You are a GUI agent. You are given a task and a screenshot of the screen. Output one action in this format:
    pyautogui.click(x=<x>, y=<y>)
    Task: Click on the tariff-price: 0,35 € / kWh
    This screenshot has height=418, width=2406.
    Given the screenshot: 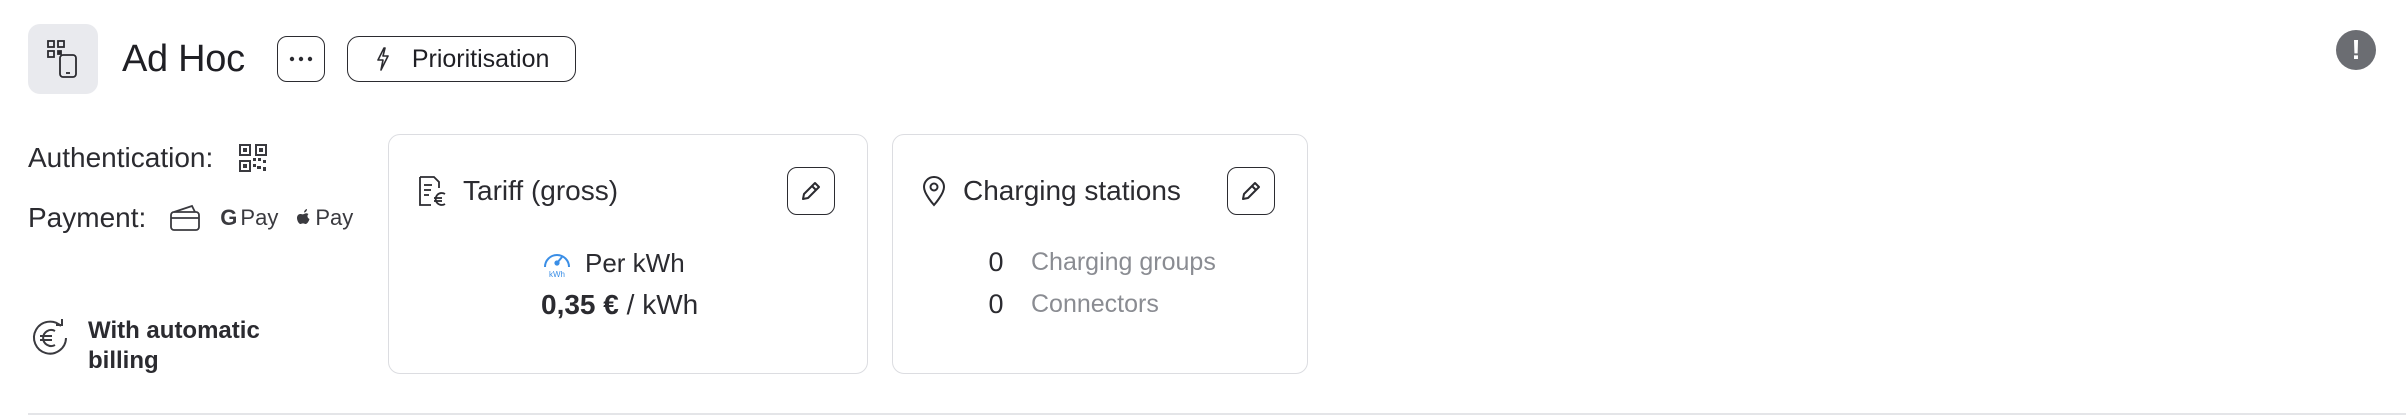 What is the action you would take?
    pyautogui.click(x=619, y=305)
    